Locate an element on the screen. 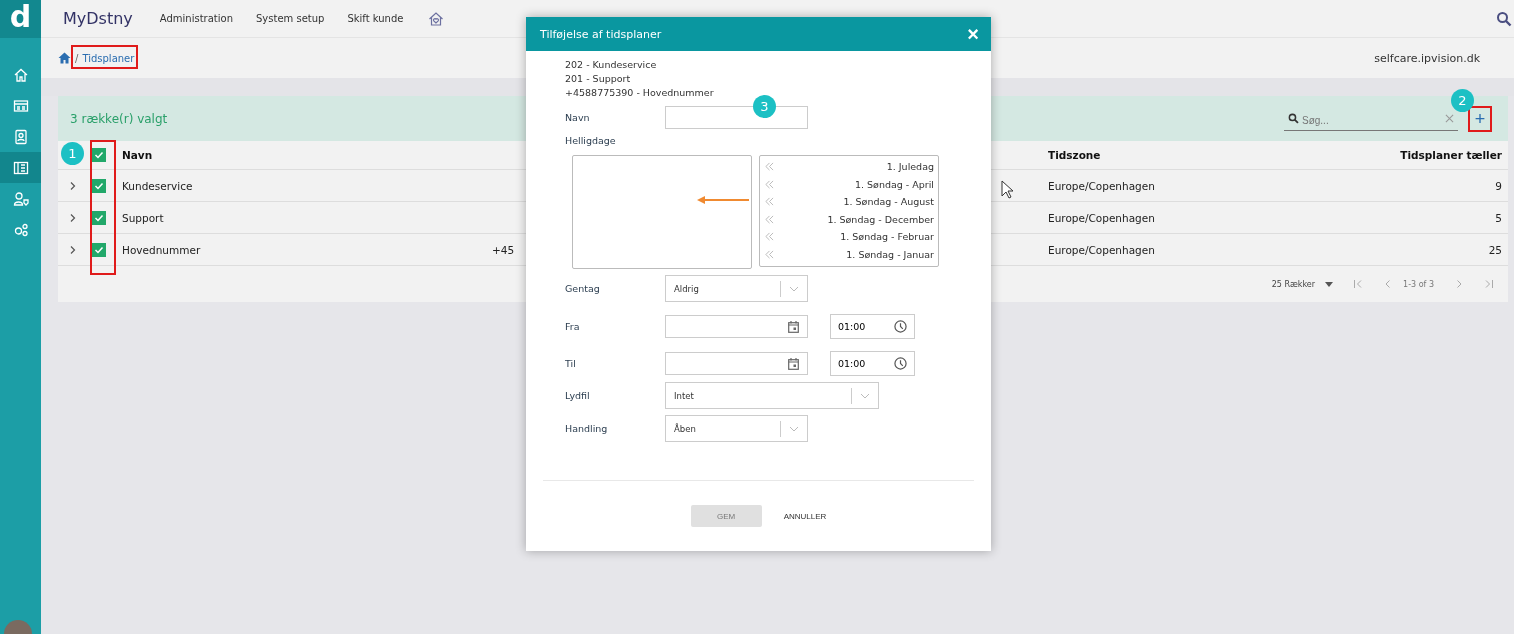  field-label: Lydfil is located at coordinates (578, 395).